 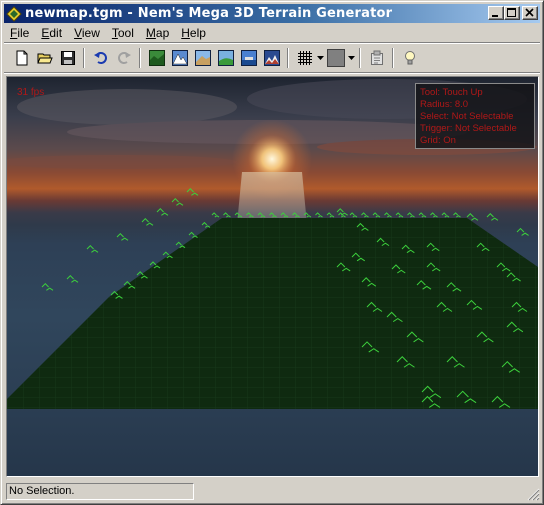 I want to click on terrain-view-1-icon, so click(x=156, y=58).